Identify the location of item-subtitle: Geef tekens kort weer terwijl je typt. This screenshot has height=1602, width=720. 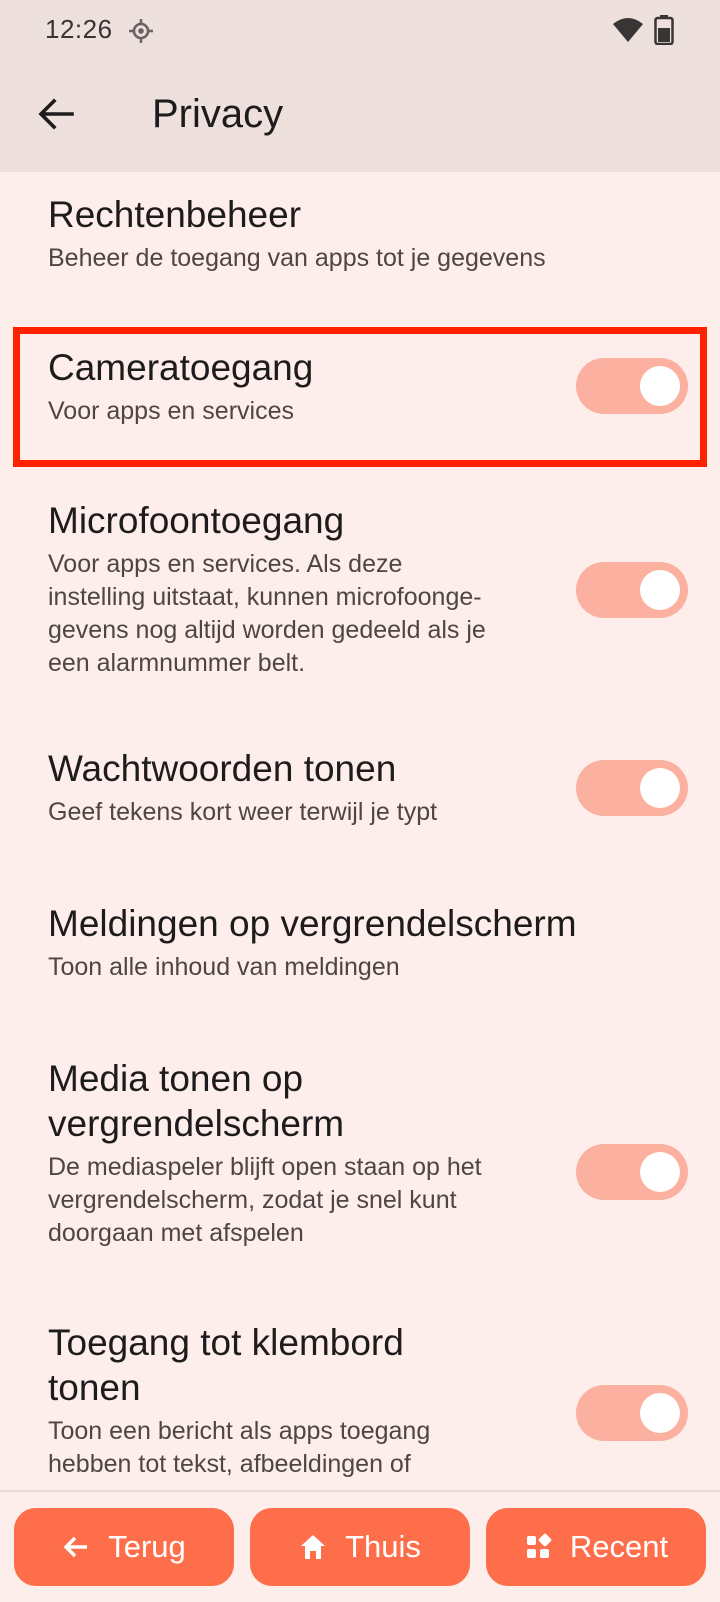
(243, 812).